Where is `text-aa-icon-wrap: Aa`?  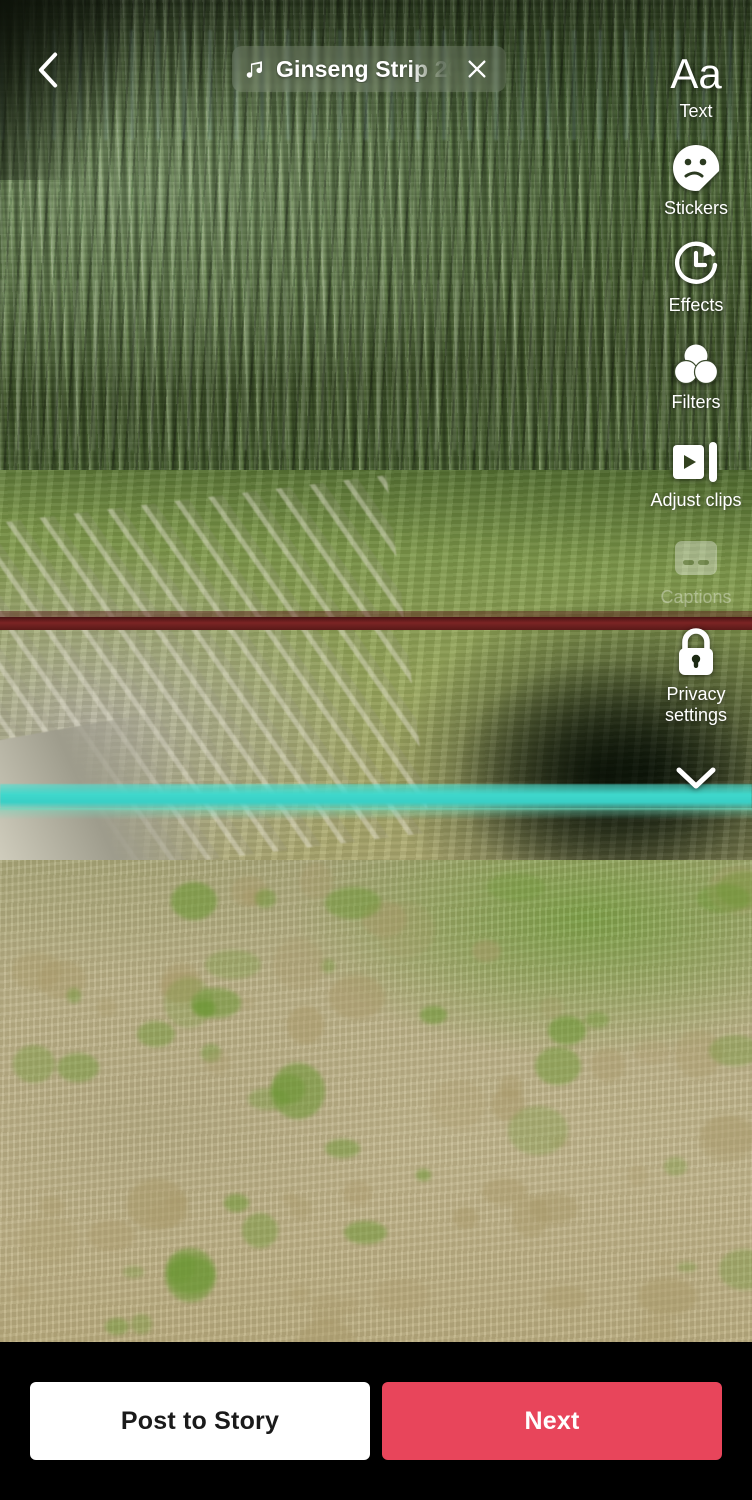
text-aa-icon-wrap: Aa is located at coordinates (696, 68).